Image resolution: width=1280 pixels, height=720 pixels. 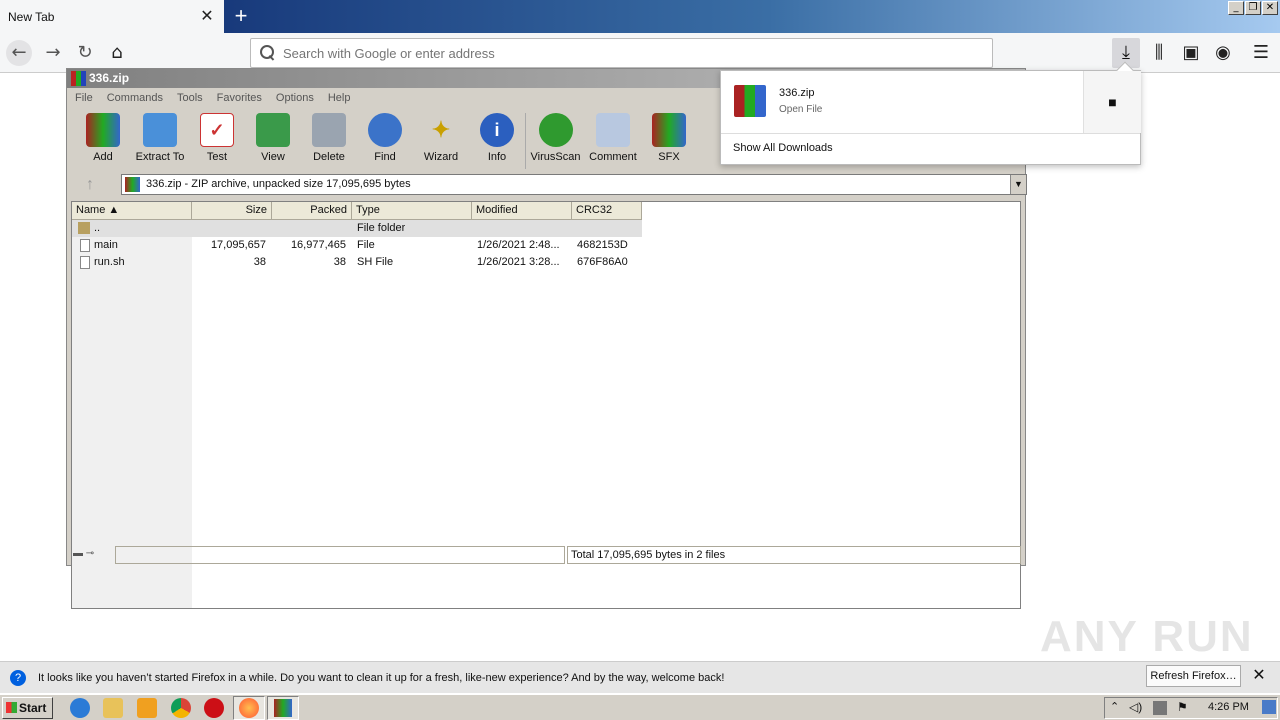 What do you see at coordinates (135, 98) in the screenshot?
I see `menu-commands: Commands` at bounding box center [135, 98].